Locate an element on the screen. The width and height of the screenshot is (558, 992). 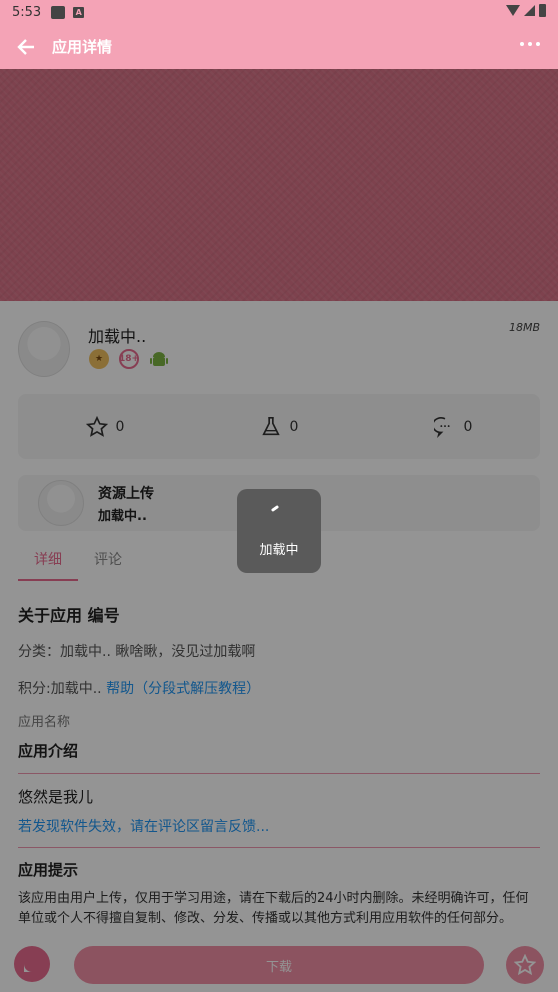
status-bar: 5:53 A is located at coordinates (279, 12).